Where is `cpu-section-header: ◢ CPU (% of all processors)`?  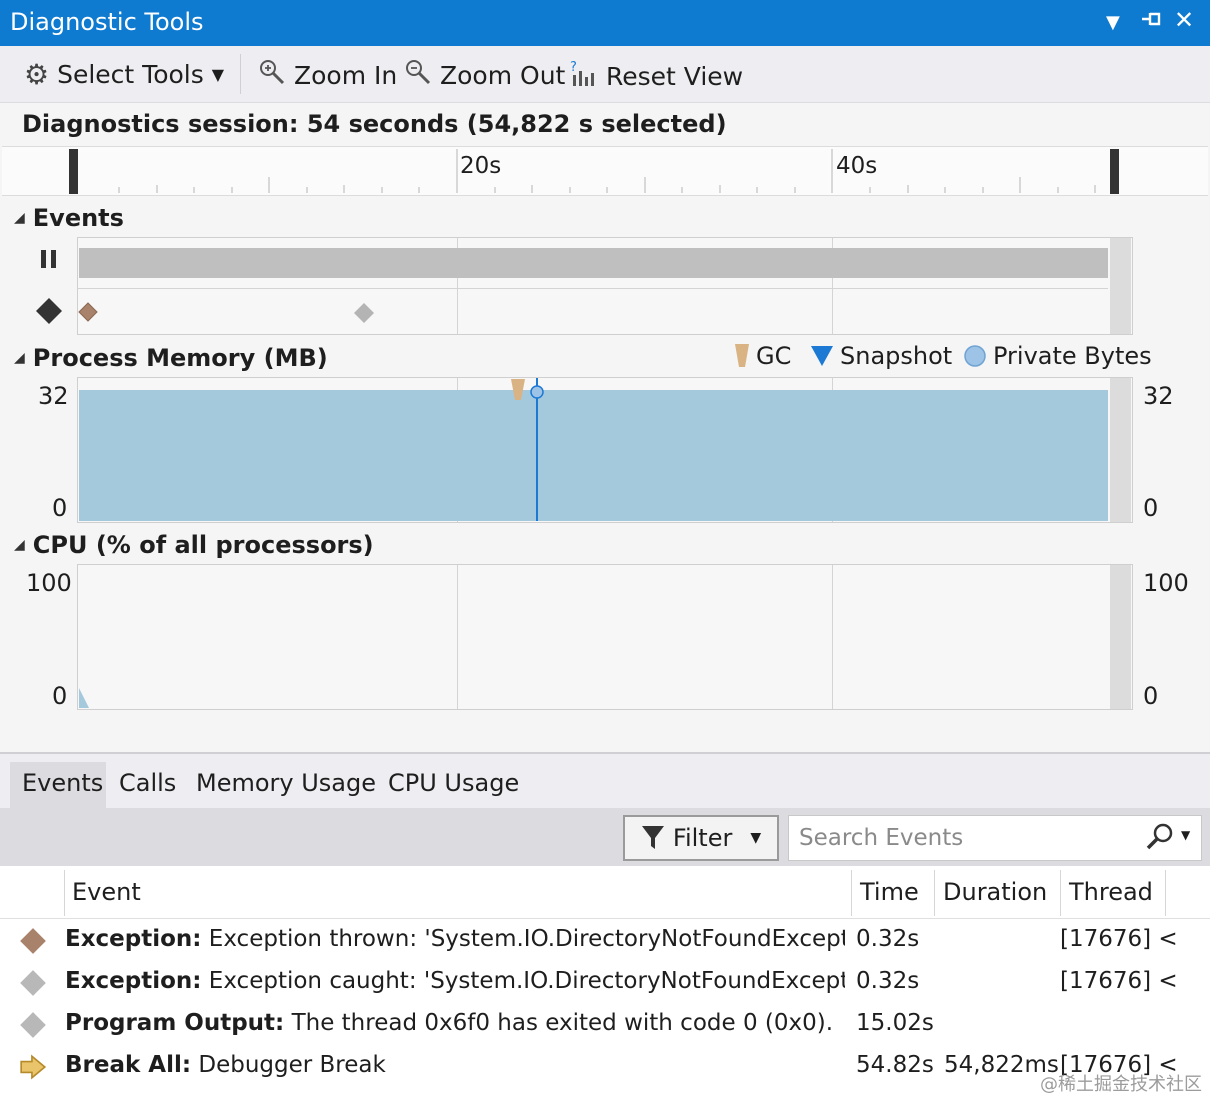
cpu-section-header: ◢ CPU (% of all processors) is located at coordinates (194, 545).